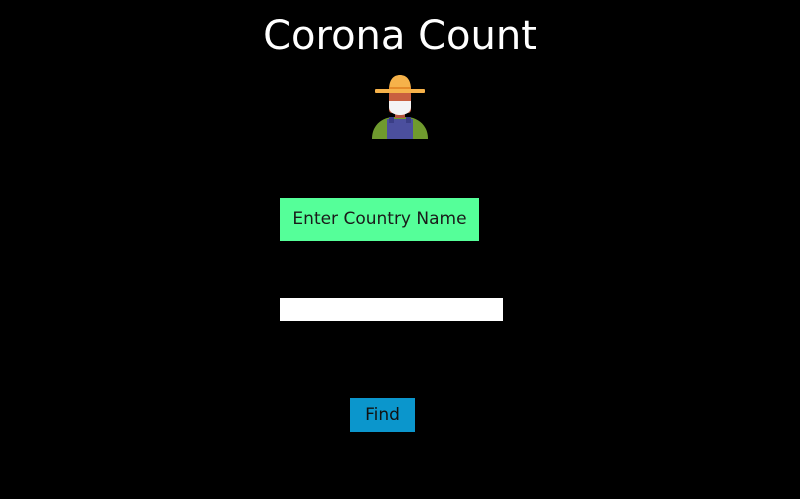  What do you see at coordinates (382, 415) in the screenshot?
I see `find-button: Find` at bounding box center [382, 415].